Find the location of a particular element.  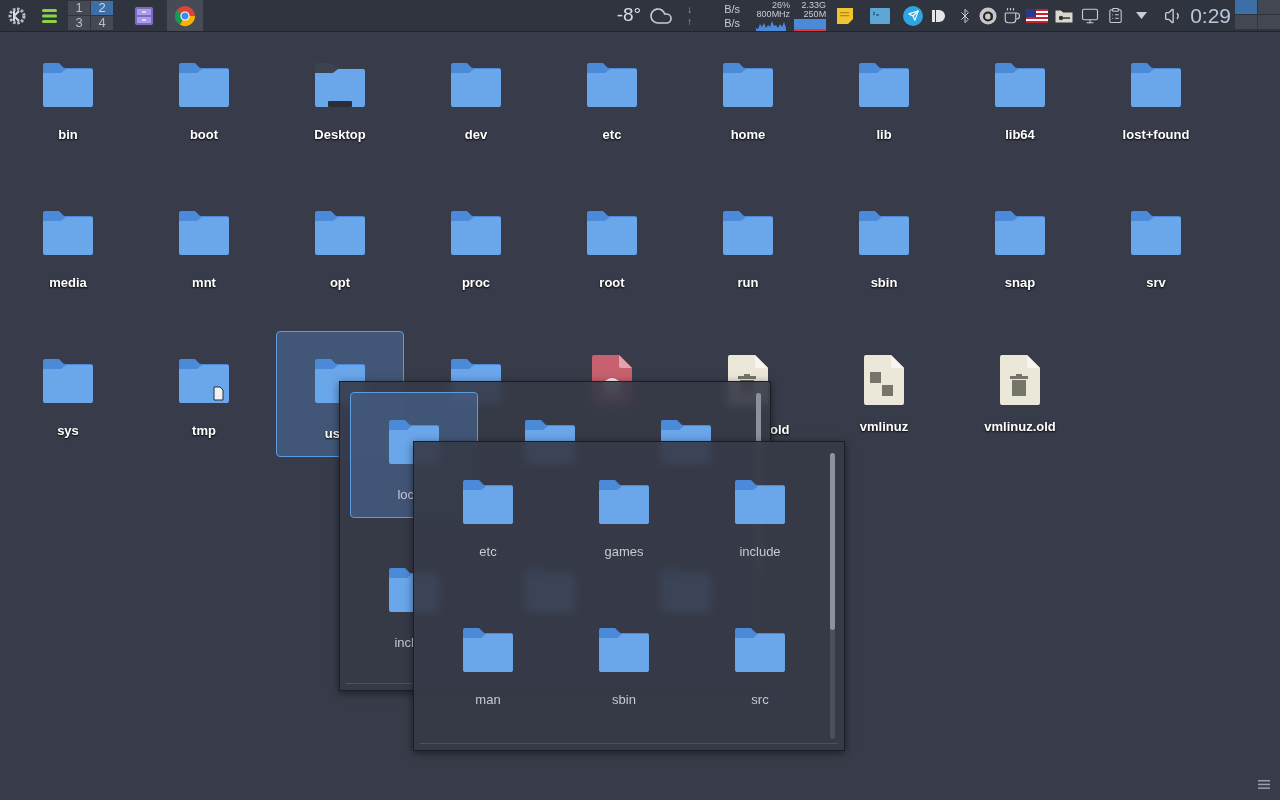

item-label: home is located at coordinates (748, 135).